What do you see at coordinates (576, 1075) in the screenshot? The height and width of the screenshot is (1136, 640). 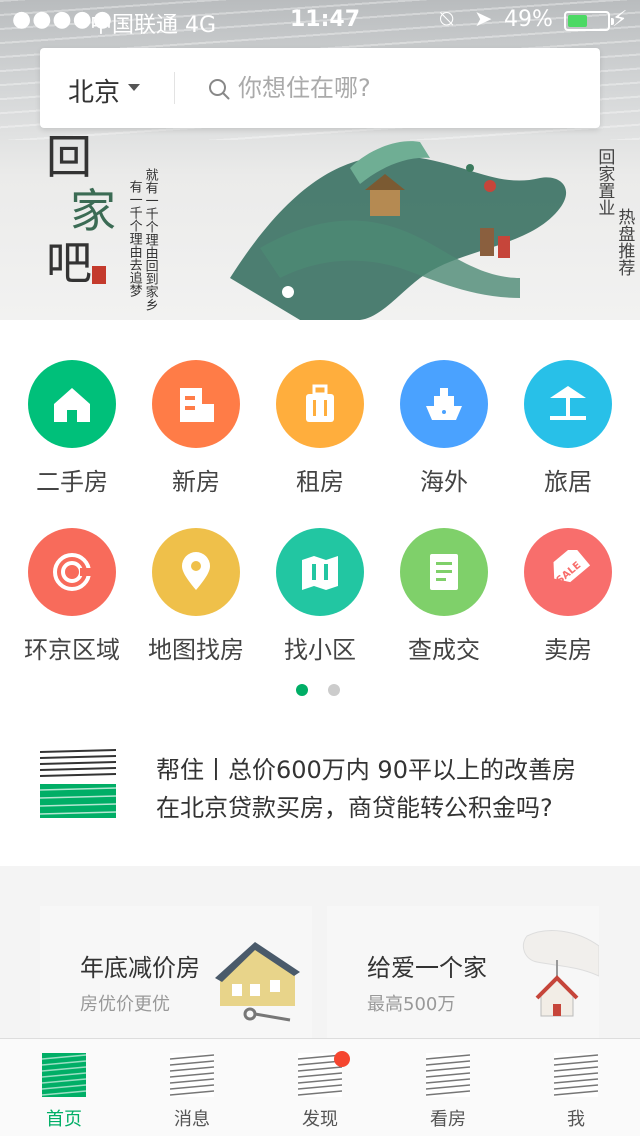 I see `tab-me-icon` at bounding box center [576, 1075].